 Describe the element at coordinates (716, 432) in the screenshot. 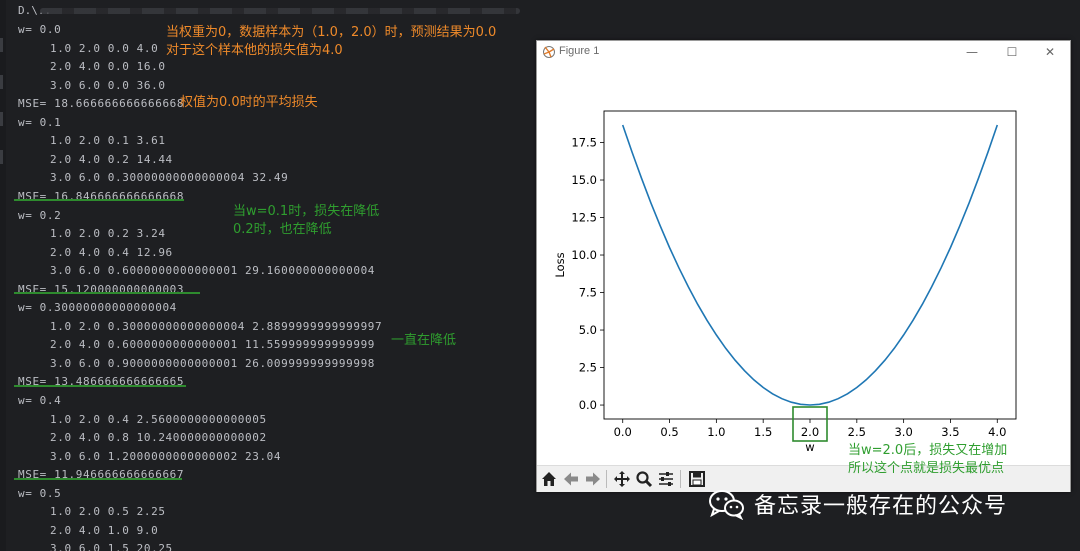

I see `x-tick-label: 1.0` at that location.